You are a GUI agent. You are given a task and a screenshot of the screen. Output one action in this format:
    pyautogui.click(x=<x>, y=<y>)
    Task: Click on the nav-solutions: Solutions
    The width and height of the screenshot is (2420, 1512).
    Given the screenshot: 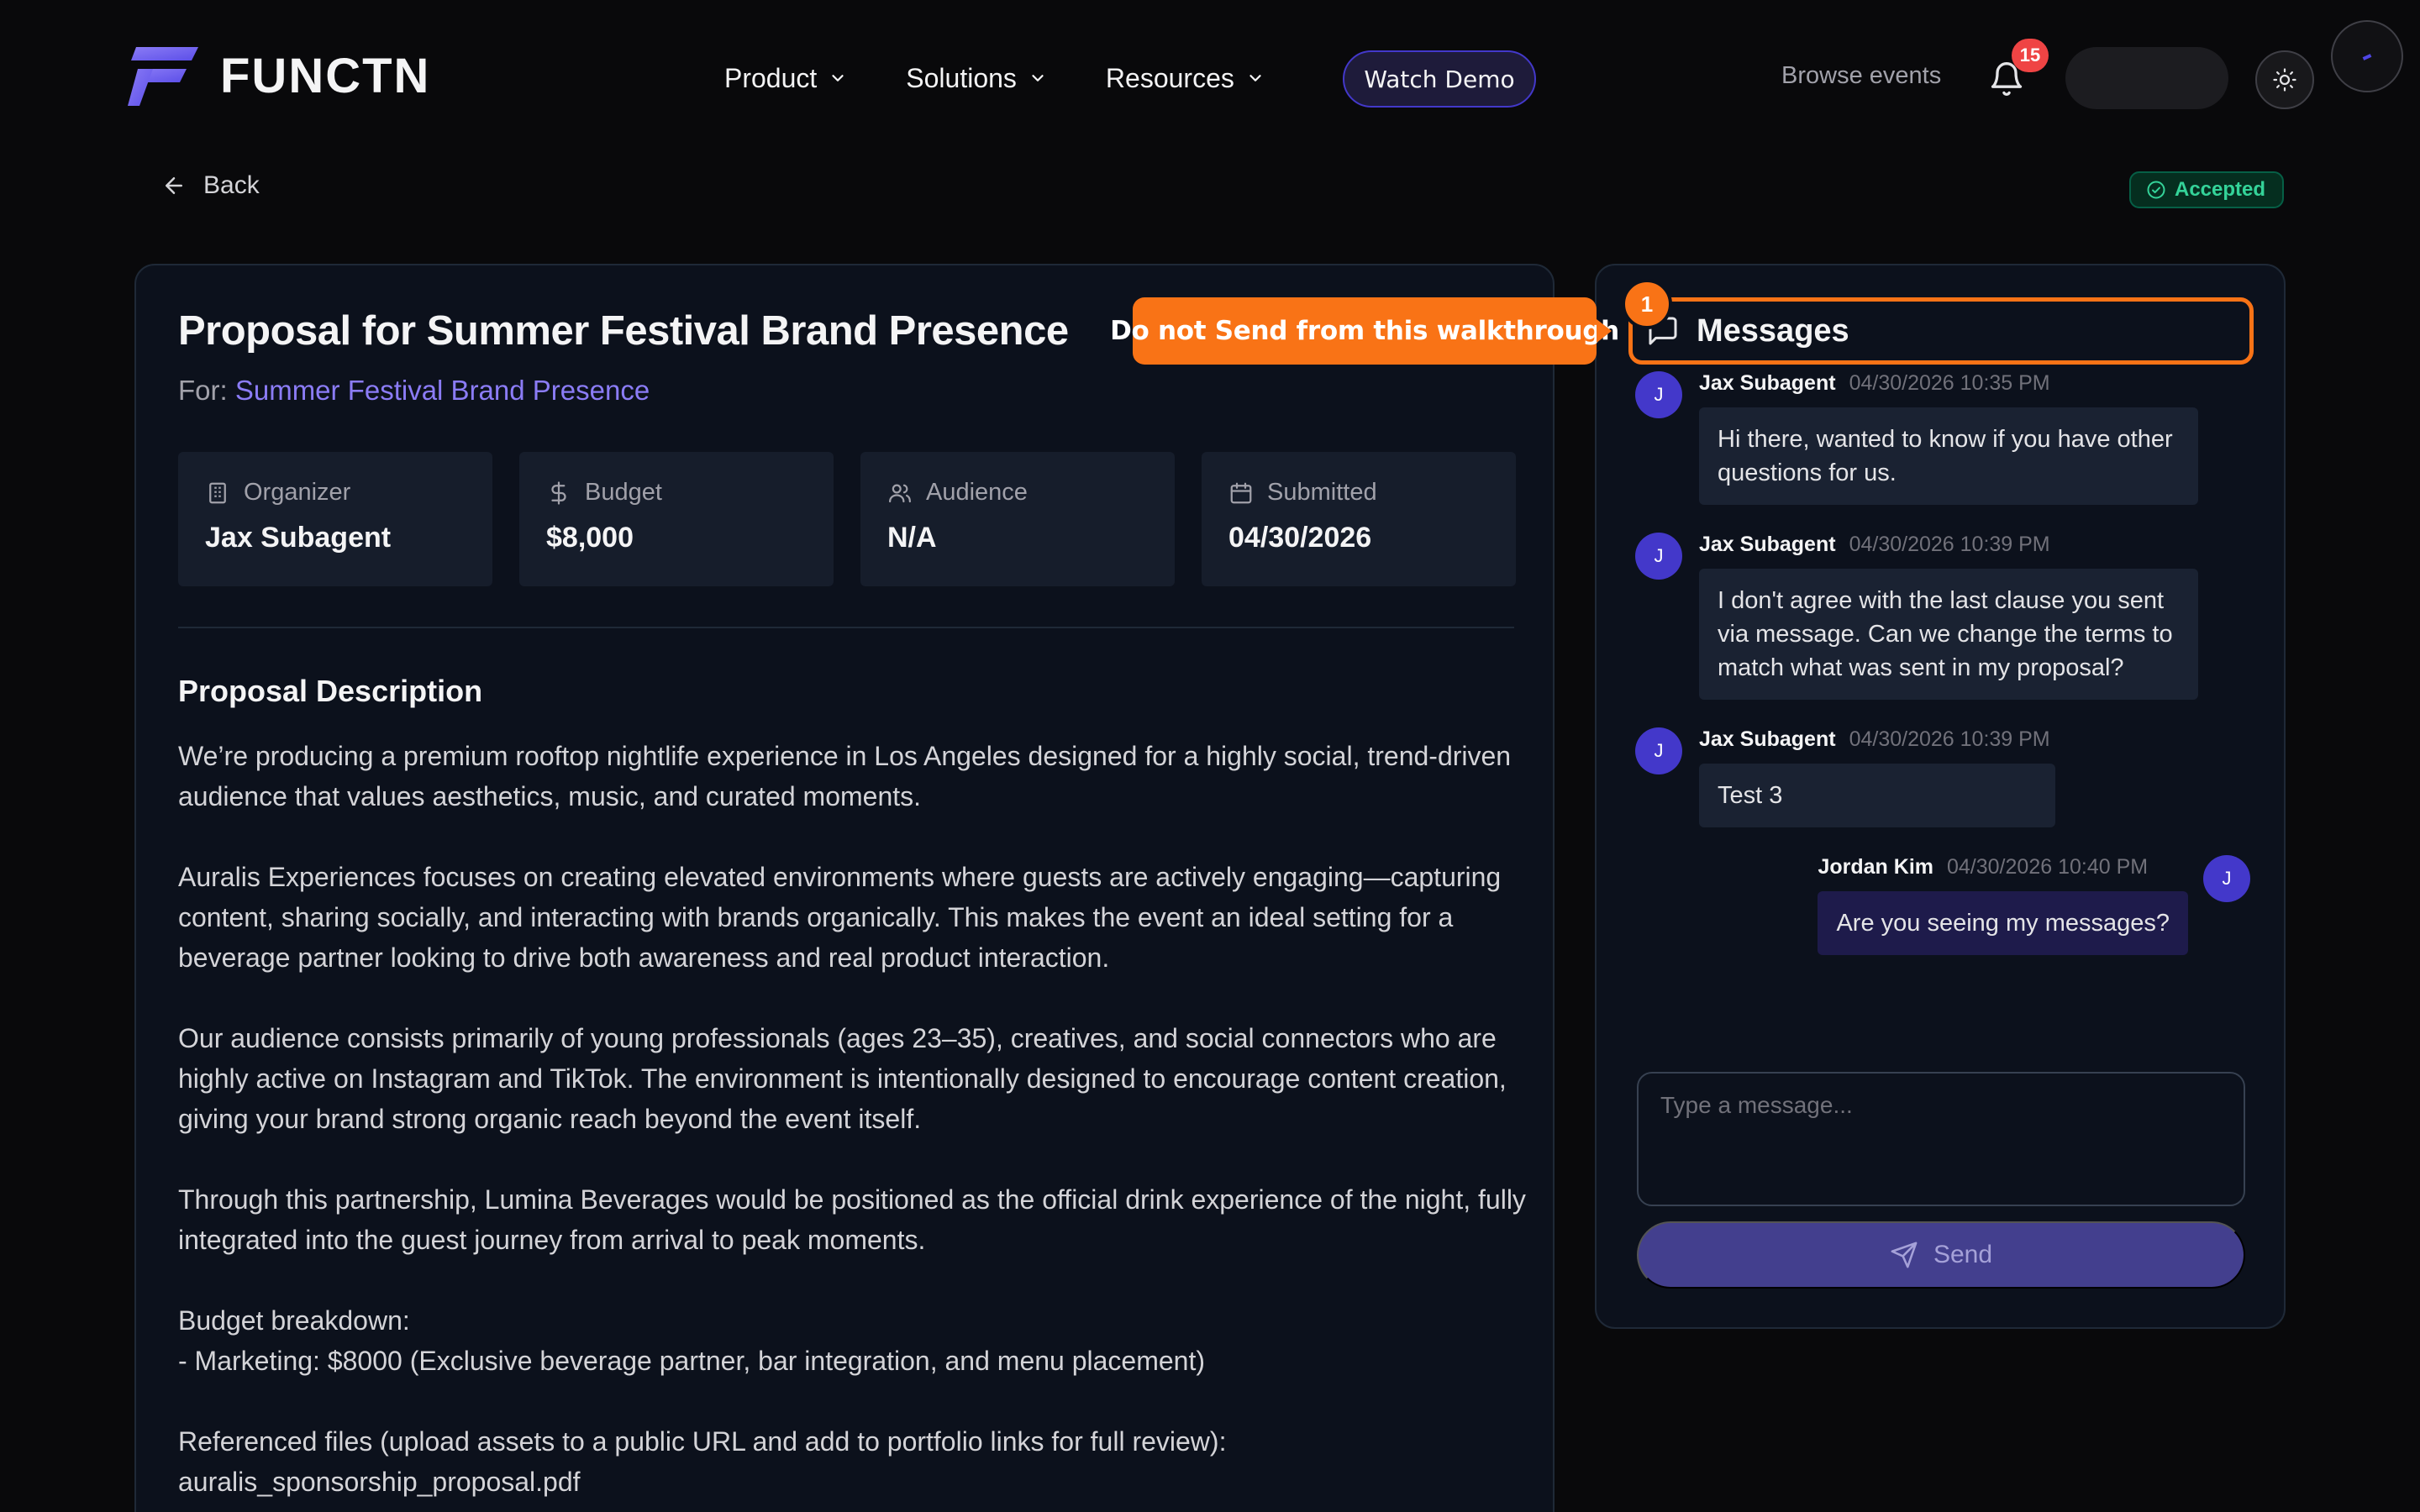 What is the action you would take?
    pyautogui.click(x=976, y=78)
    